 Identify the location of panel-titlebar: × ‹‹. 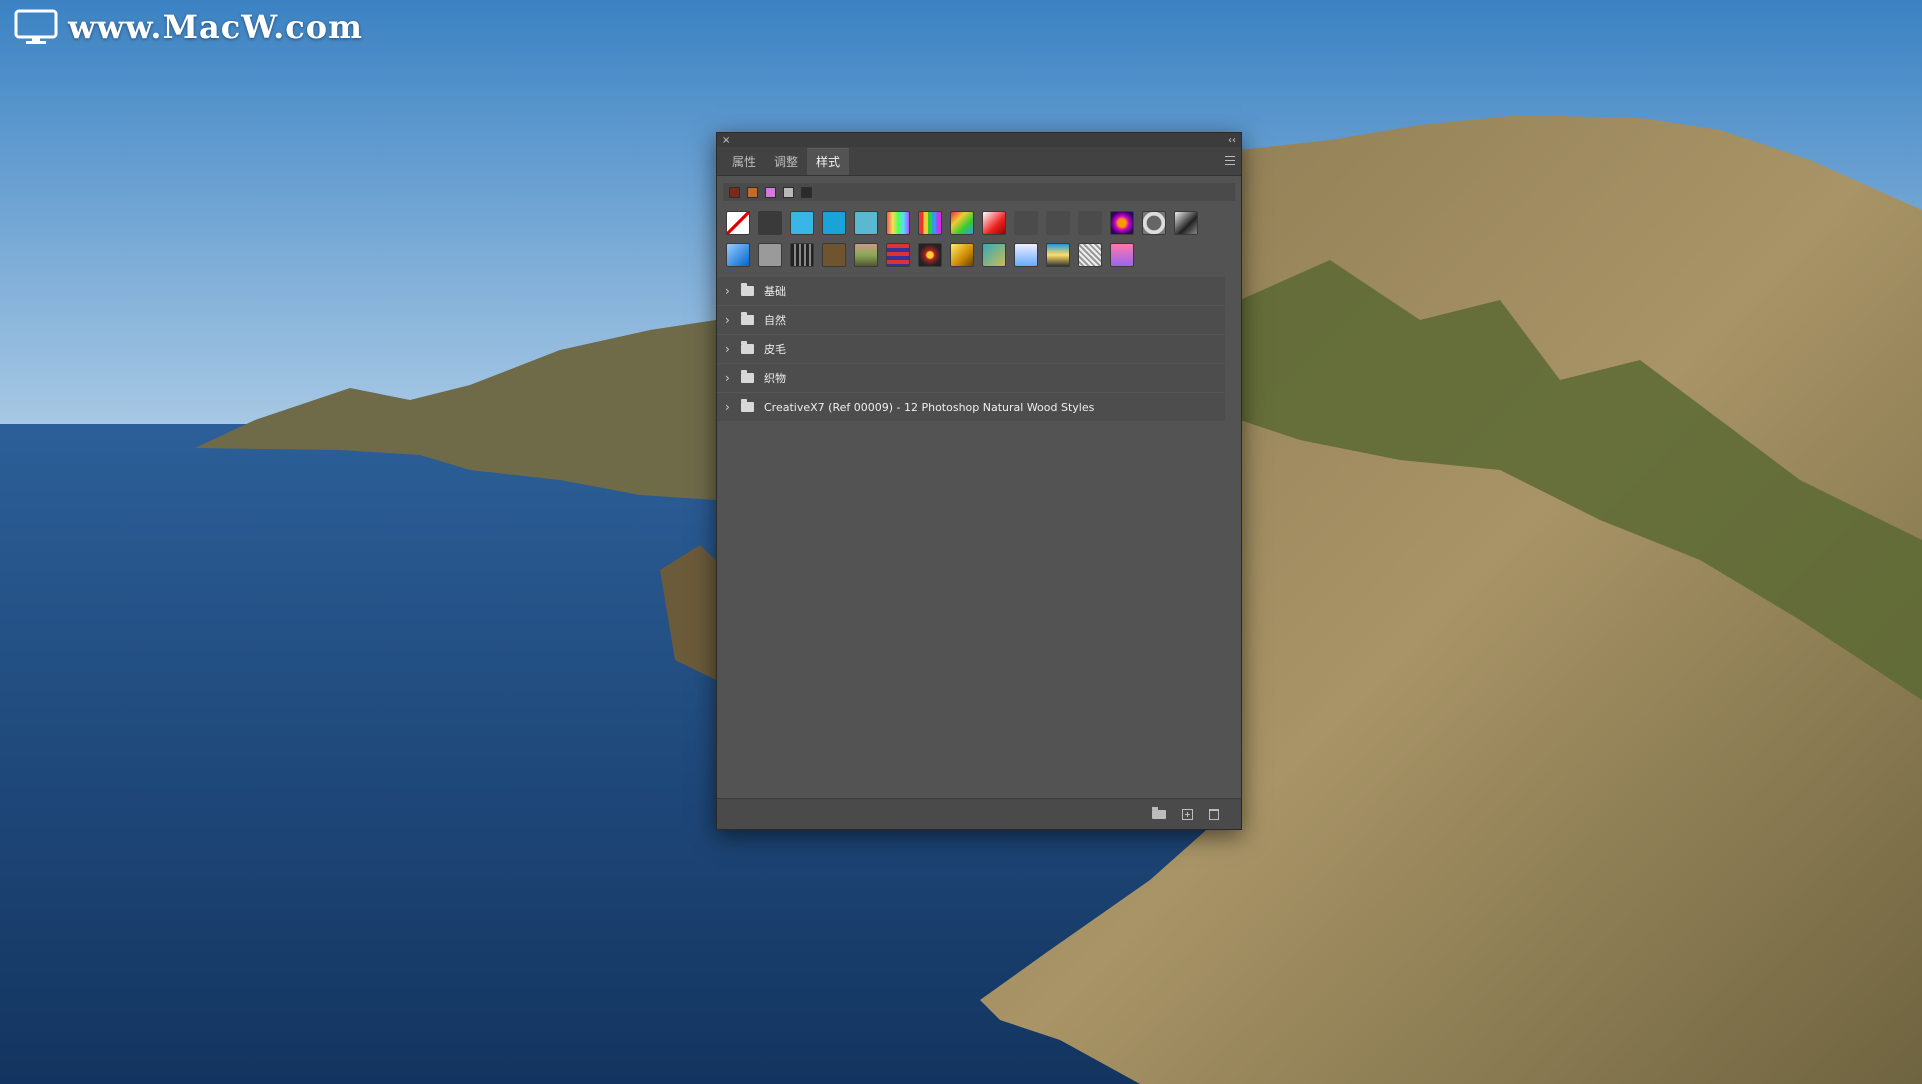
(979, 140).